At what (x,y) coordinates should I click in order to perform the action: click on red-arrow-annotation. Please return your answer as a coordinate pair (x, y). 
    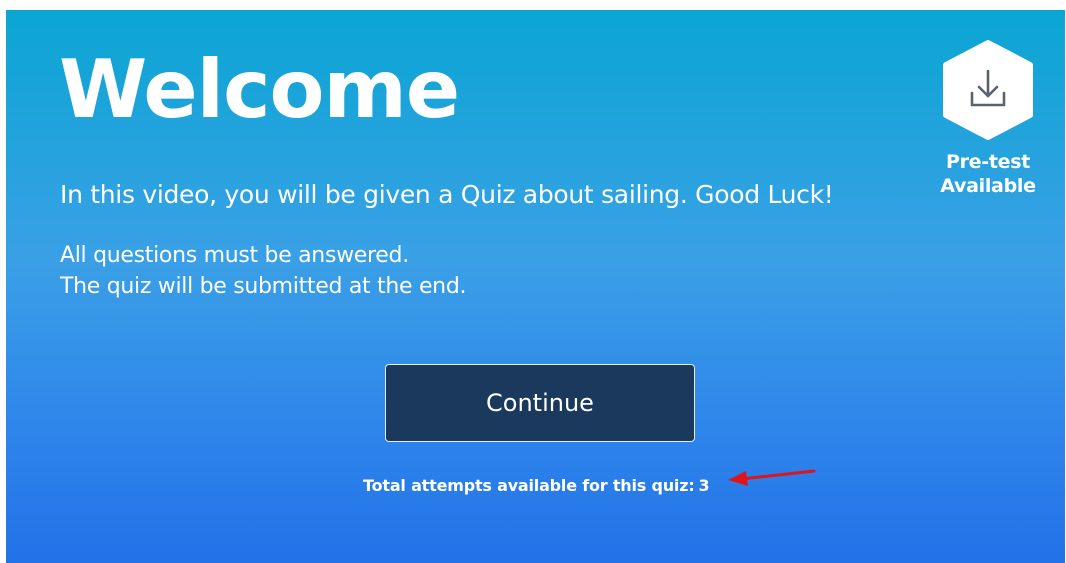
    Looking at the image, I should click on (772, 477).